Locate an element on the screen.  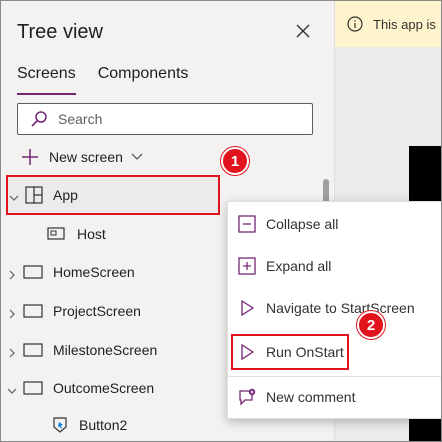
play-icon is located at coordinates (247, 308).